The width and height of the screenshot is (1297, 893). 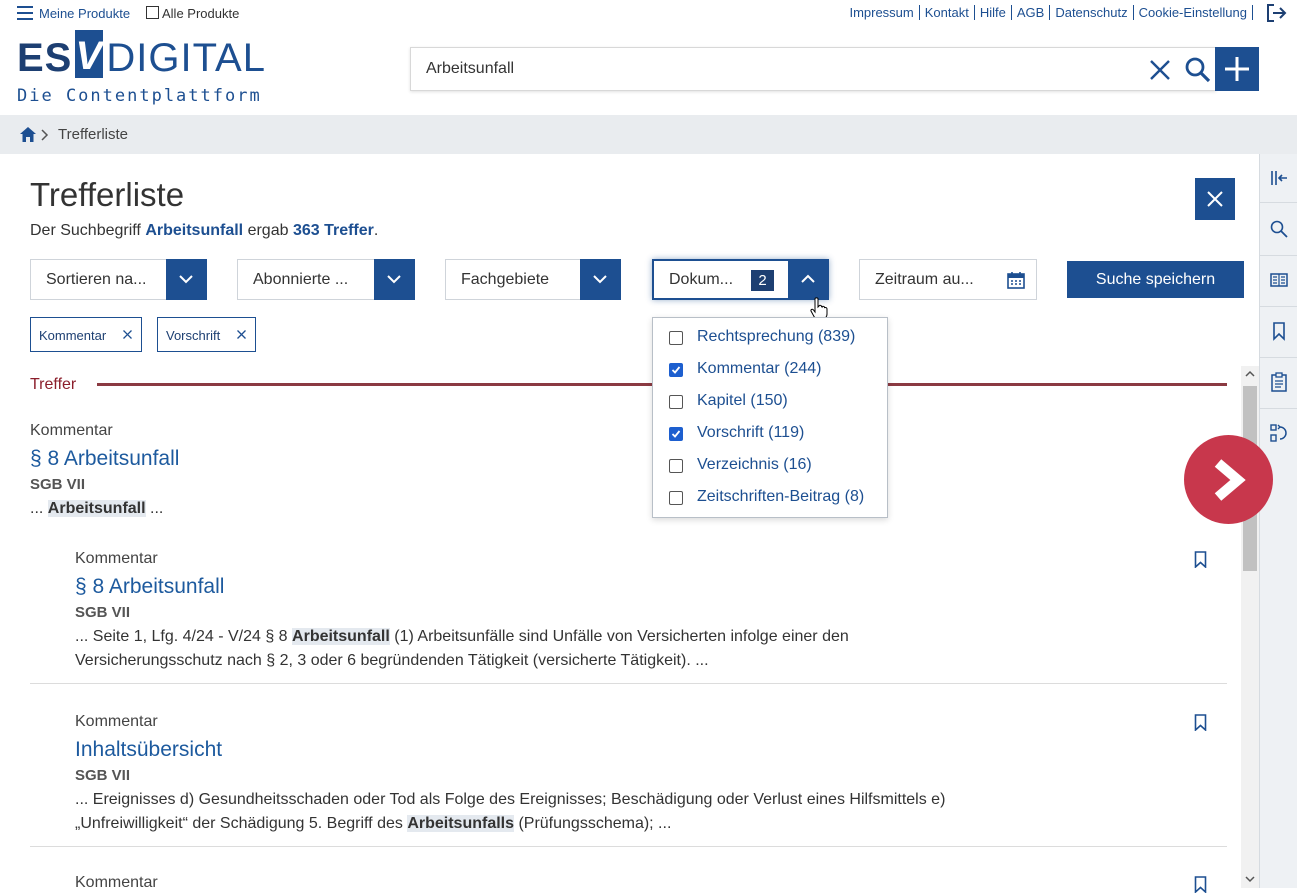 I want to click on subscribed-dropdown-toggle, so click(x=394, y=279).